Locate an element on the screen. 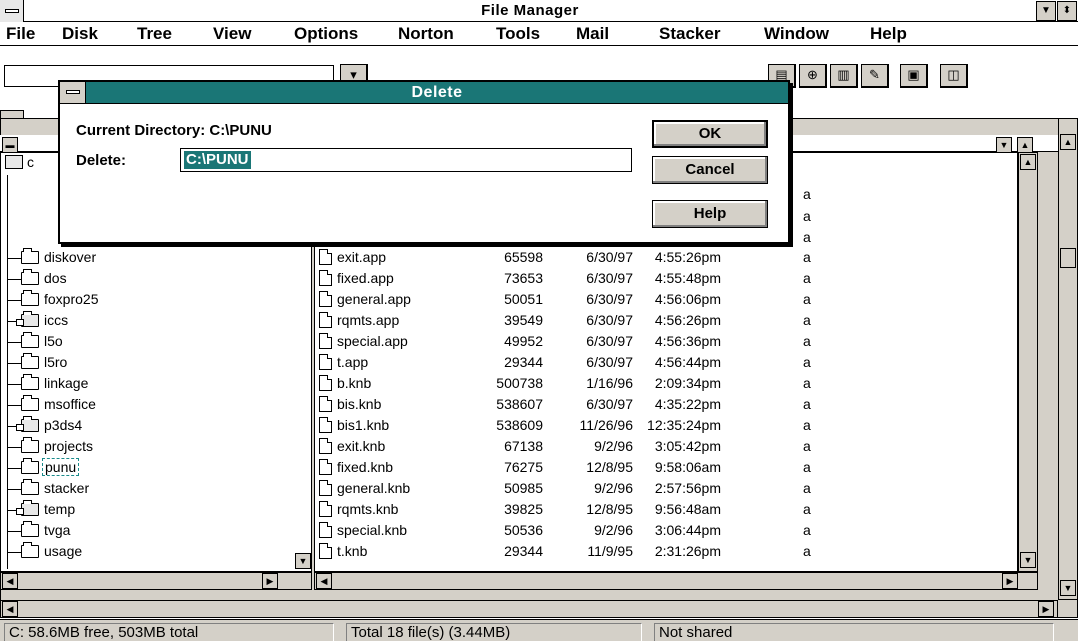 This screenshot has width=1078, height=641. file-row: bis.knb 538607 6/30/97 4:35:22pm a is located at coordinates (665, 405).